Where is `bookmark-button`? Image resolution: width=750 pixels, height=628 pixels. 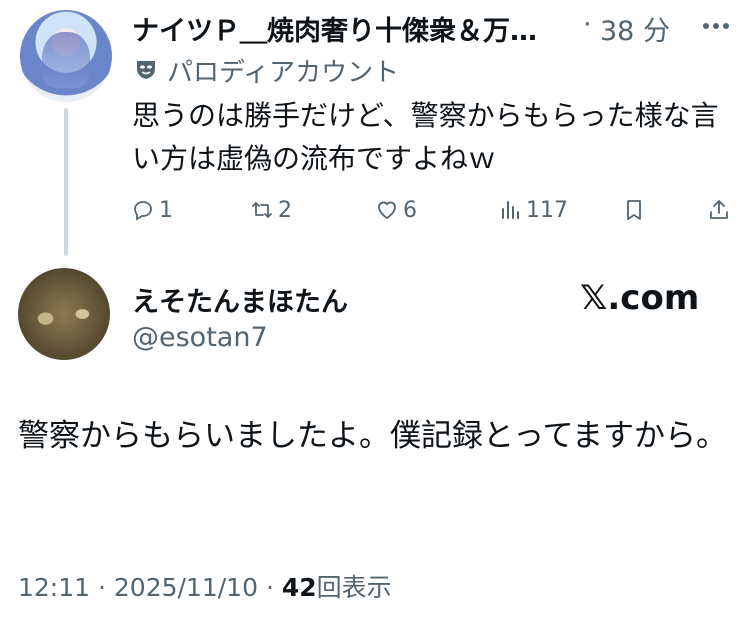
bookmark-button is located at coordinates (634, 210).